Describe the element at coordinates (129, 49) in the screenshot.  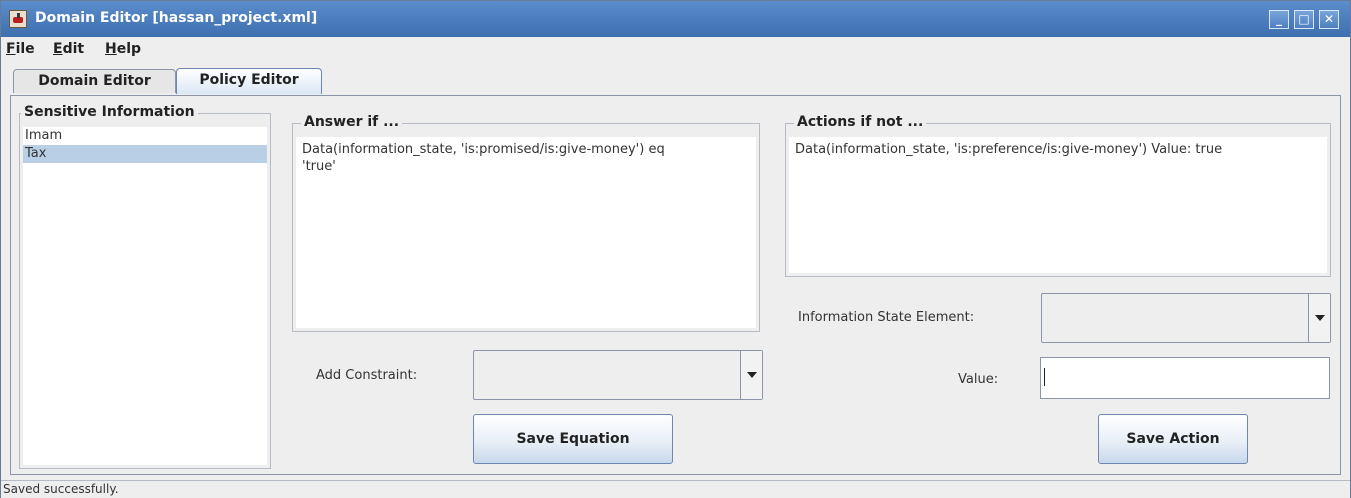
I see `menu-help-rest: elp` at that location.